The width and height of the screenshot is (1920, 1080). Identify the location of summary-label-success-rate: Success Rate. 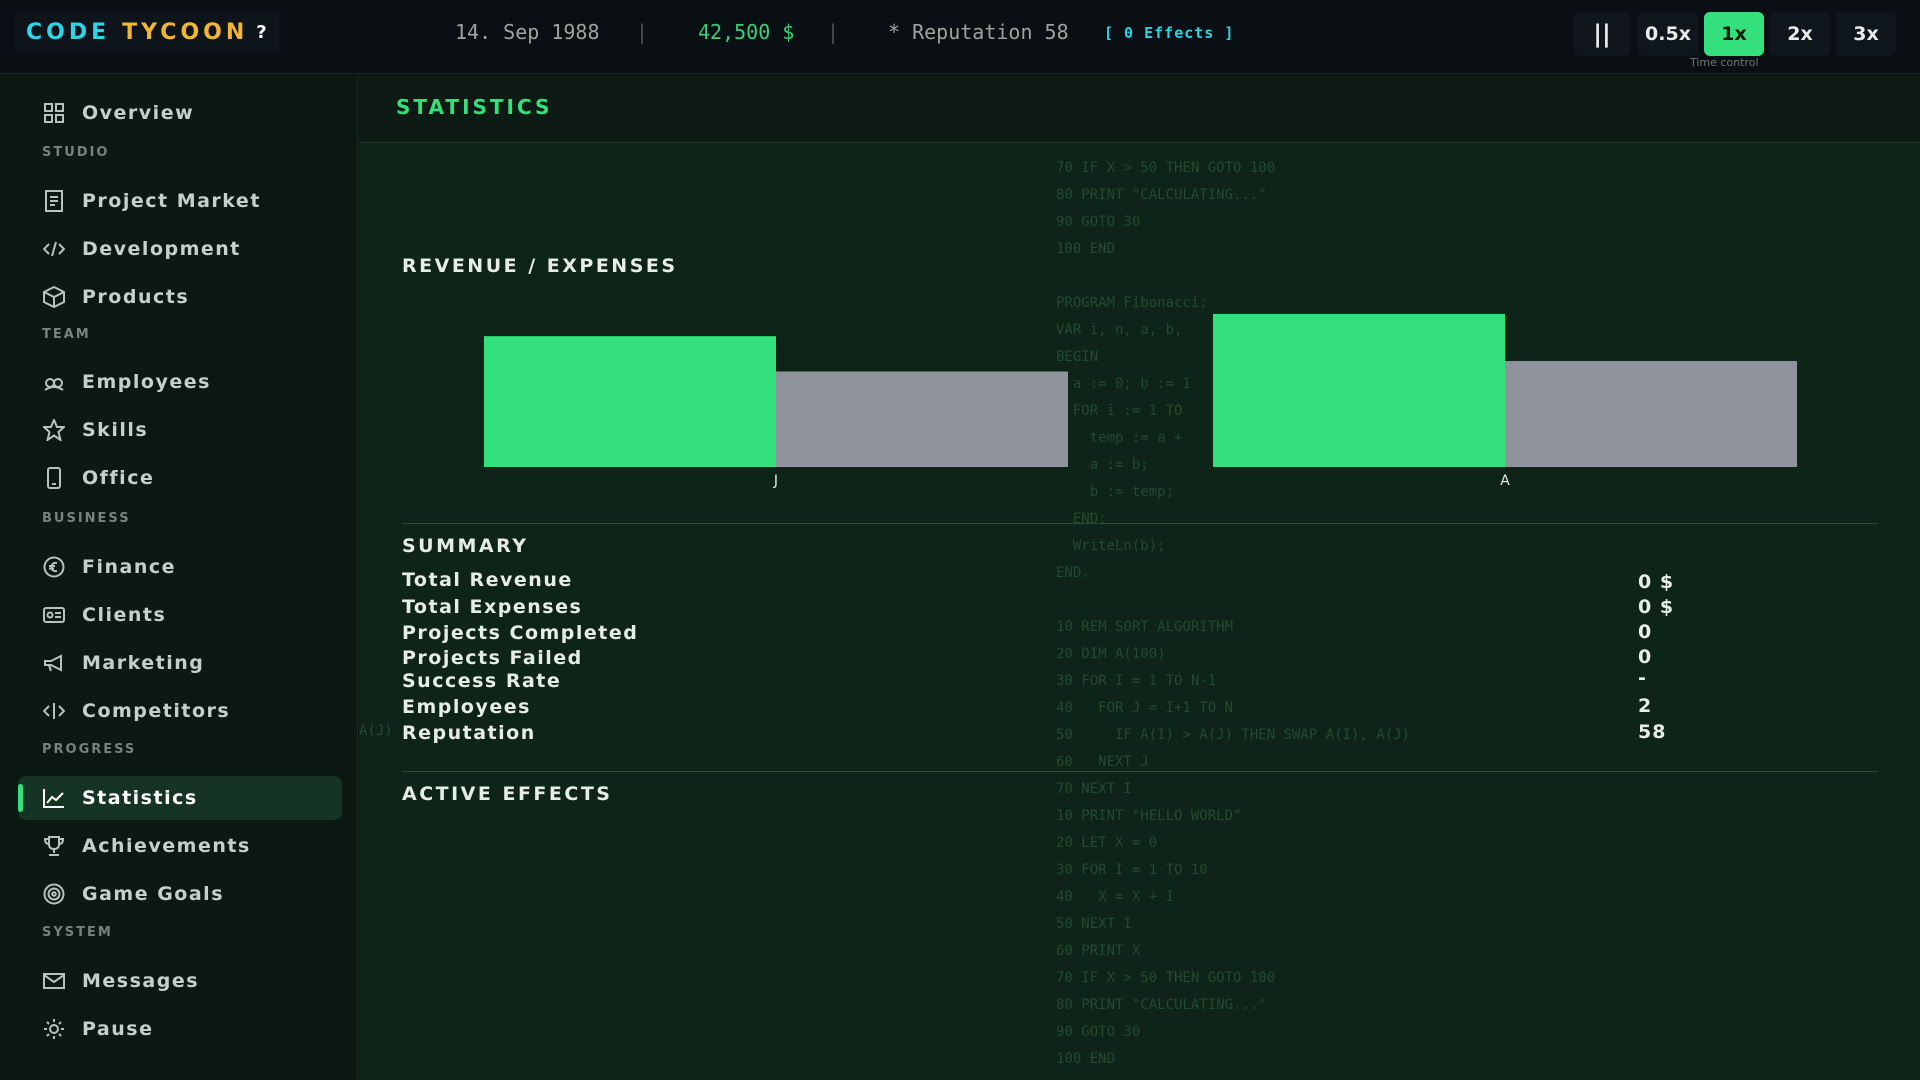
(482, 681).